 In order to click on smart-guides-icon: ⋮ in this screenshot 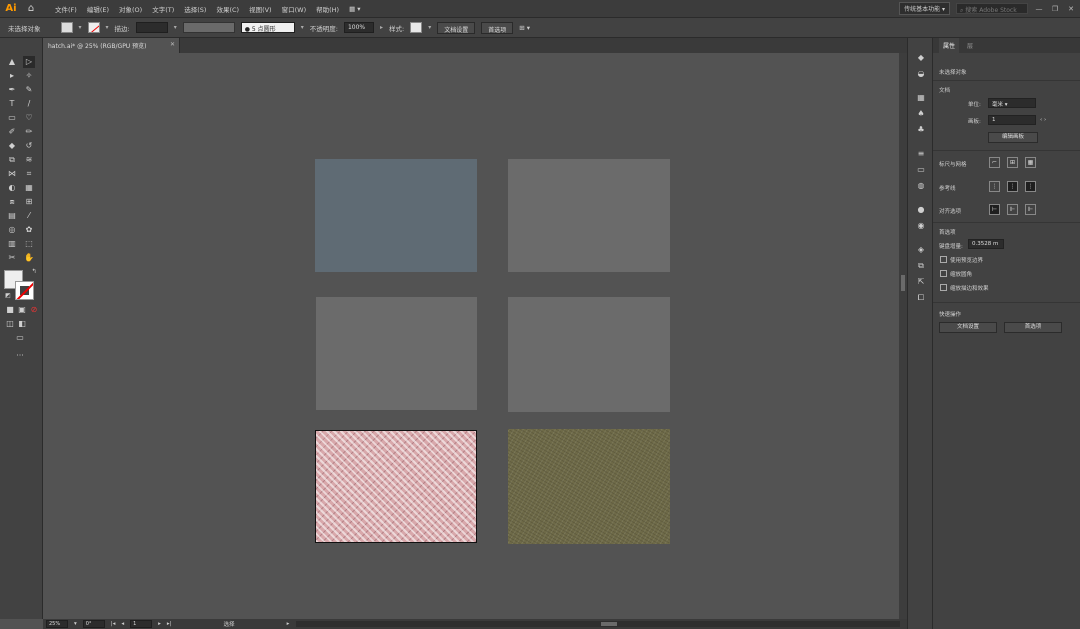, I will do `click(1030, 186)`.